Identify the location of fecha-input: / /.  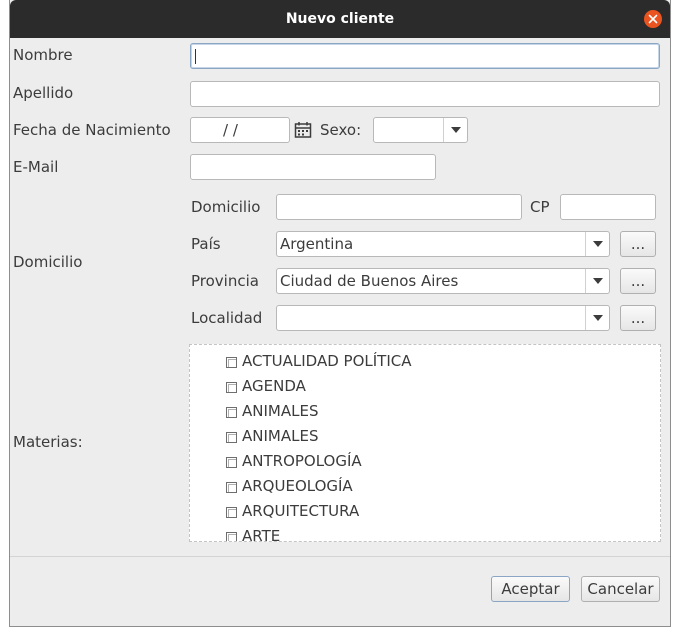
(240, 130).